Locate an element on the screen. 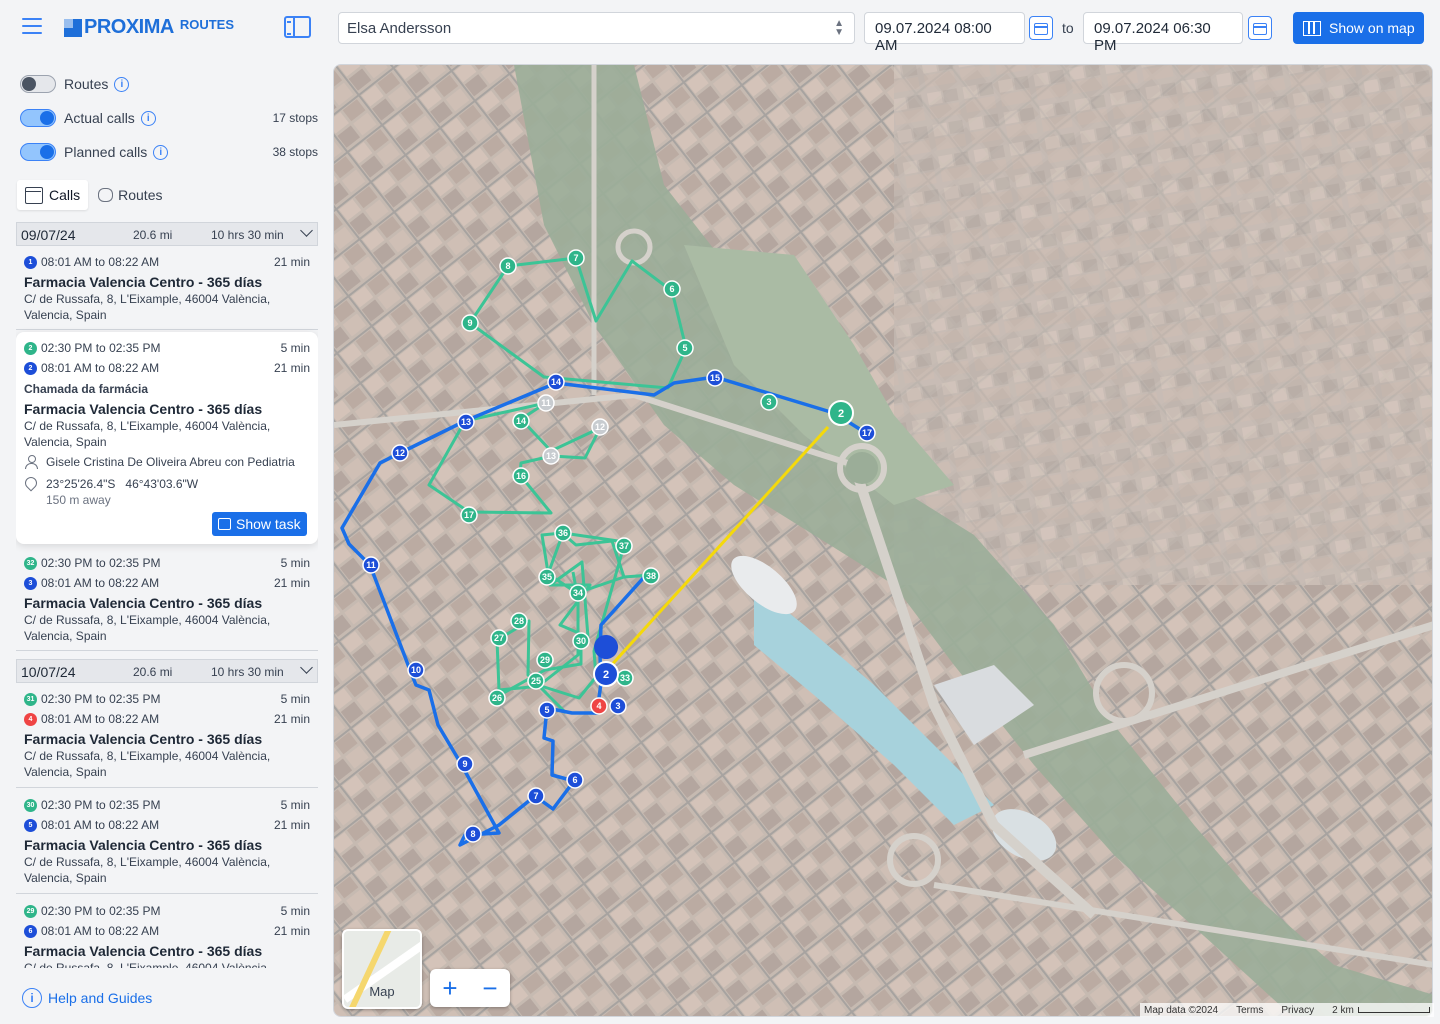 This screenshot has width=1440, height=1024. planned-stop-marker: 30 is located at coordinates (581, 641).